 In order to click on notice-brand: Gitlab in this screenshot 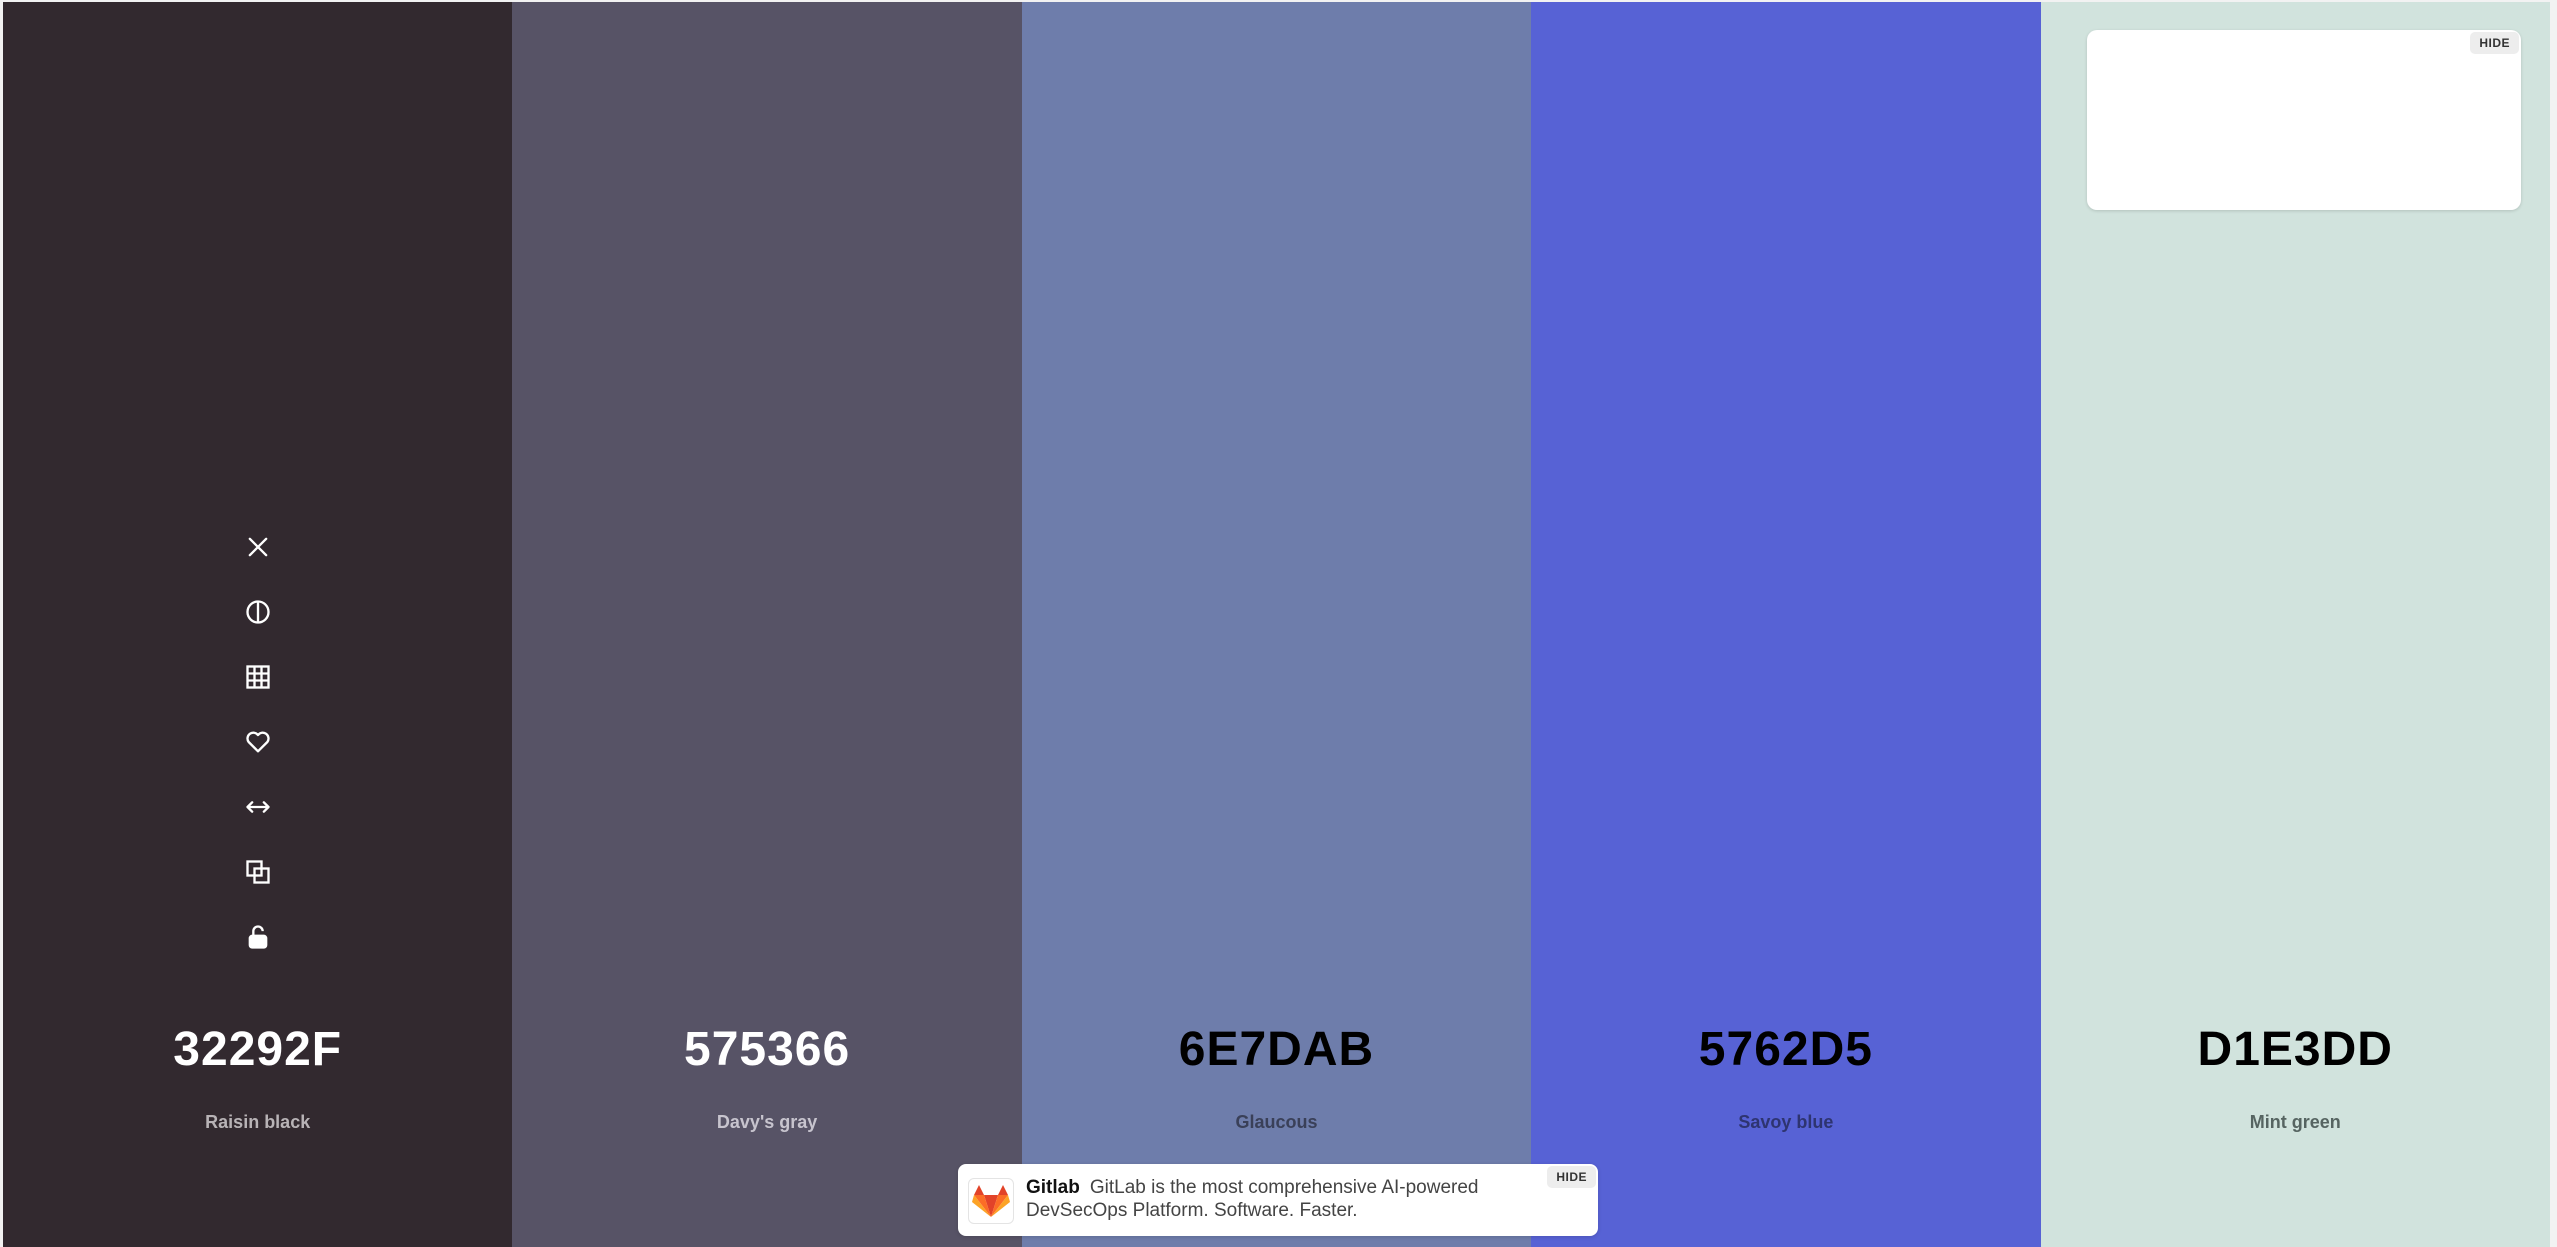, I will do `click(1053, 1187)`.